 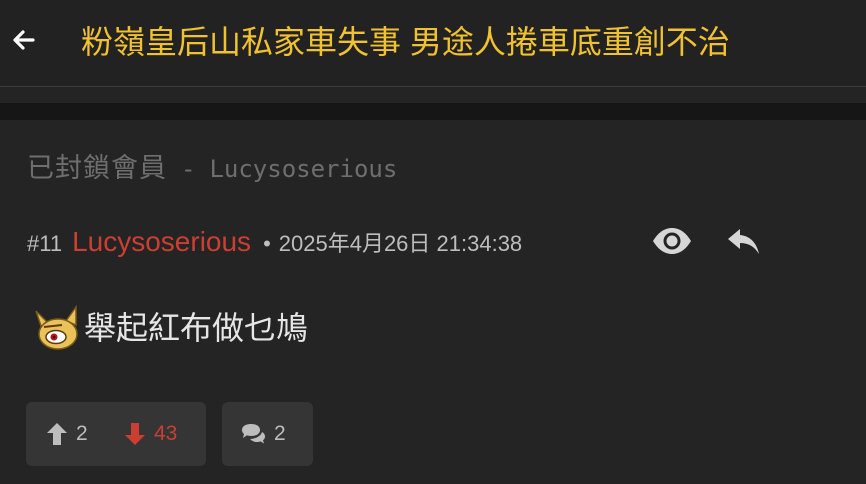 What do you see at coordinates (57, 434) in the screenshot?
I see `arrow-up-icon` at bounding box center [57, 434].